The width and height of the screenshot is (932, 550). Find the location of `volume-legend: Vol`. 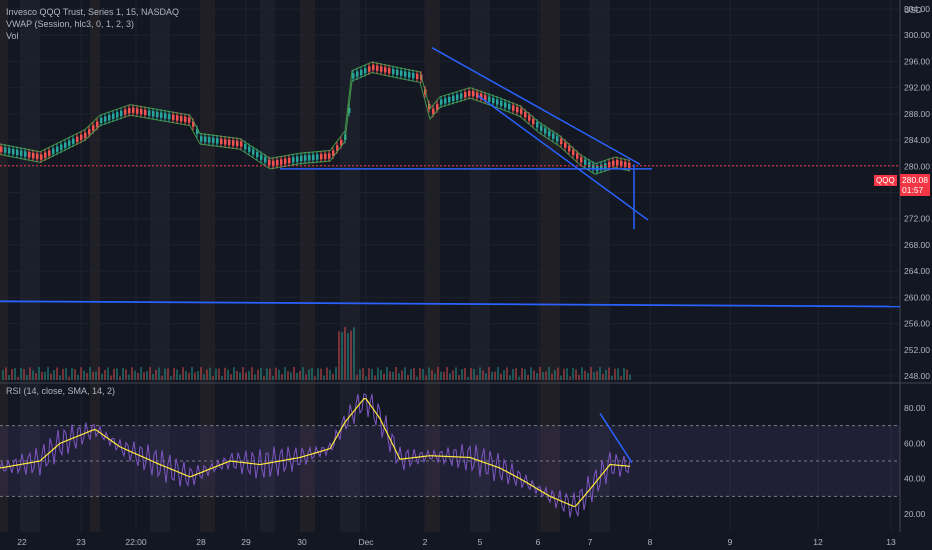

volume-legend: Vol is located at coordinates (12, 36).